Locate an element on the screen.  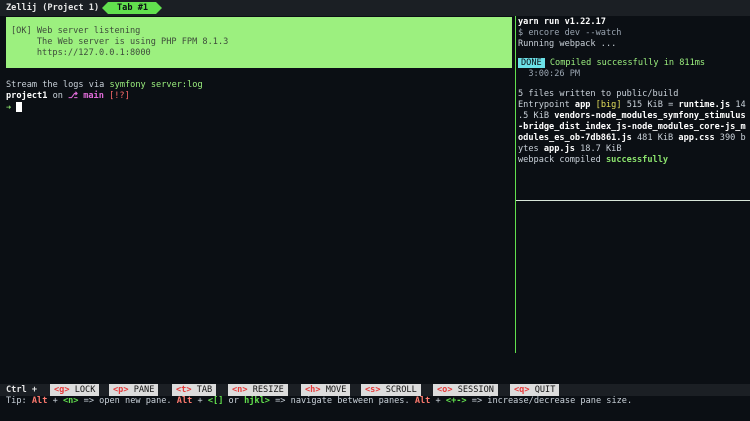
key-session: <o> SESSION is located at coordinates (465, 390).